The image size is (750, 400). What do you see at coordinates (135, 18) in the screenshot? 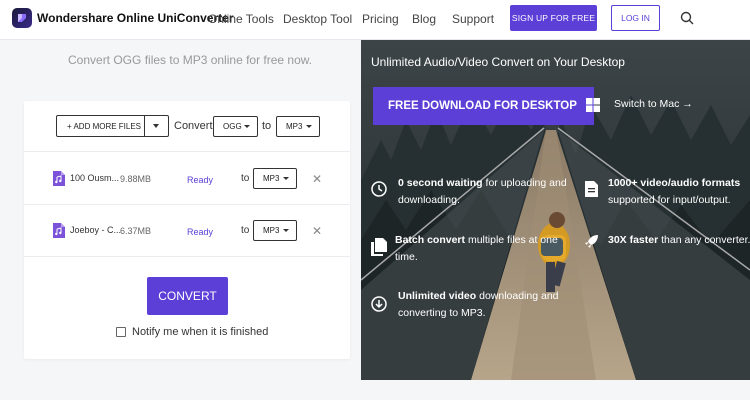
I see `brand-name: Wondershare Online UniConverter` at bounding box center [135, 18].